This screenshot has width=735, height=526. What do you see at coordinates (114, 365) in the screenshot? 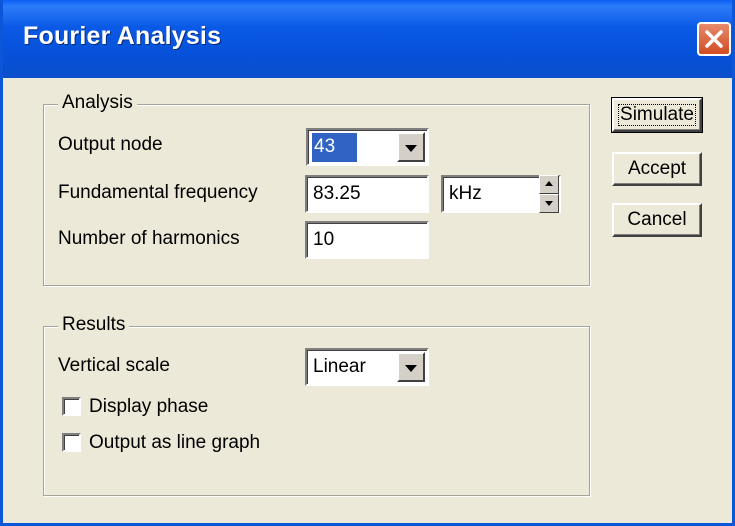
I see `vertical-scale-label: Vertical scale` at bounding box center [114, 365].